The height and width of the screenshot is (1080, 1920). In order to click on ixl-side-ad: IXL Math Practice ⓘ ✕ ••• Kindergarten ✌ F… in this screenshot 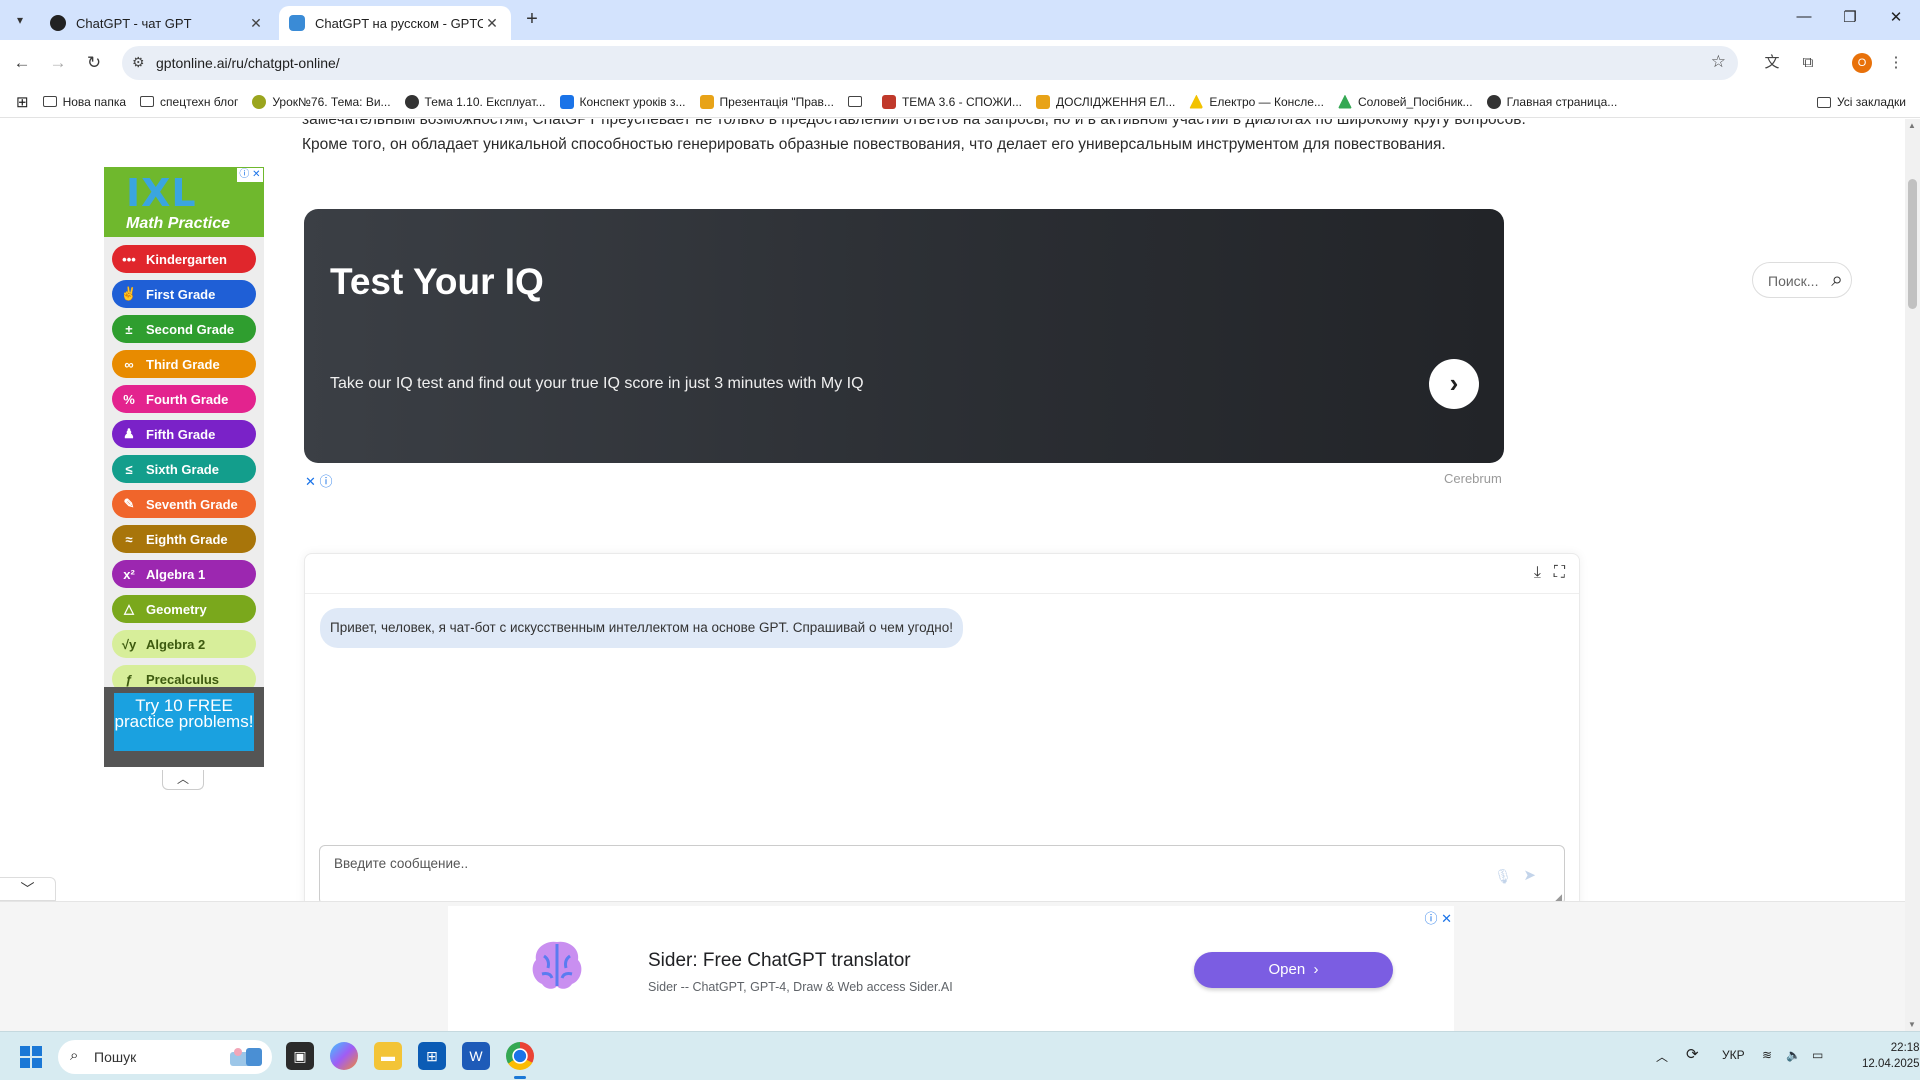, I will do `click(184, 467)`.